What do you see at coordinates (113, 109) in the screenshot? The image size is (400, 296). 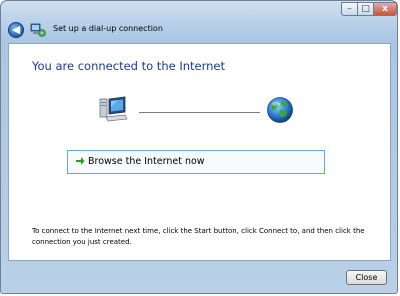 I see `computer-icon` at bounding box center [113, 109].